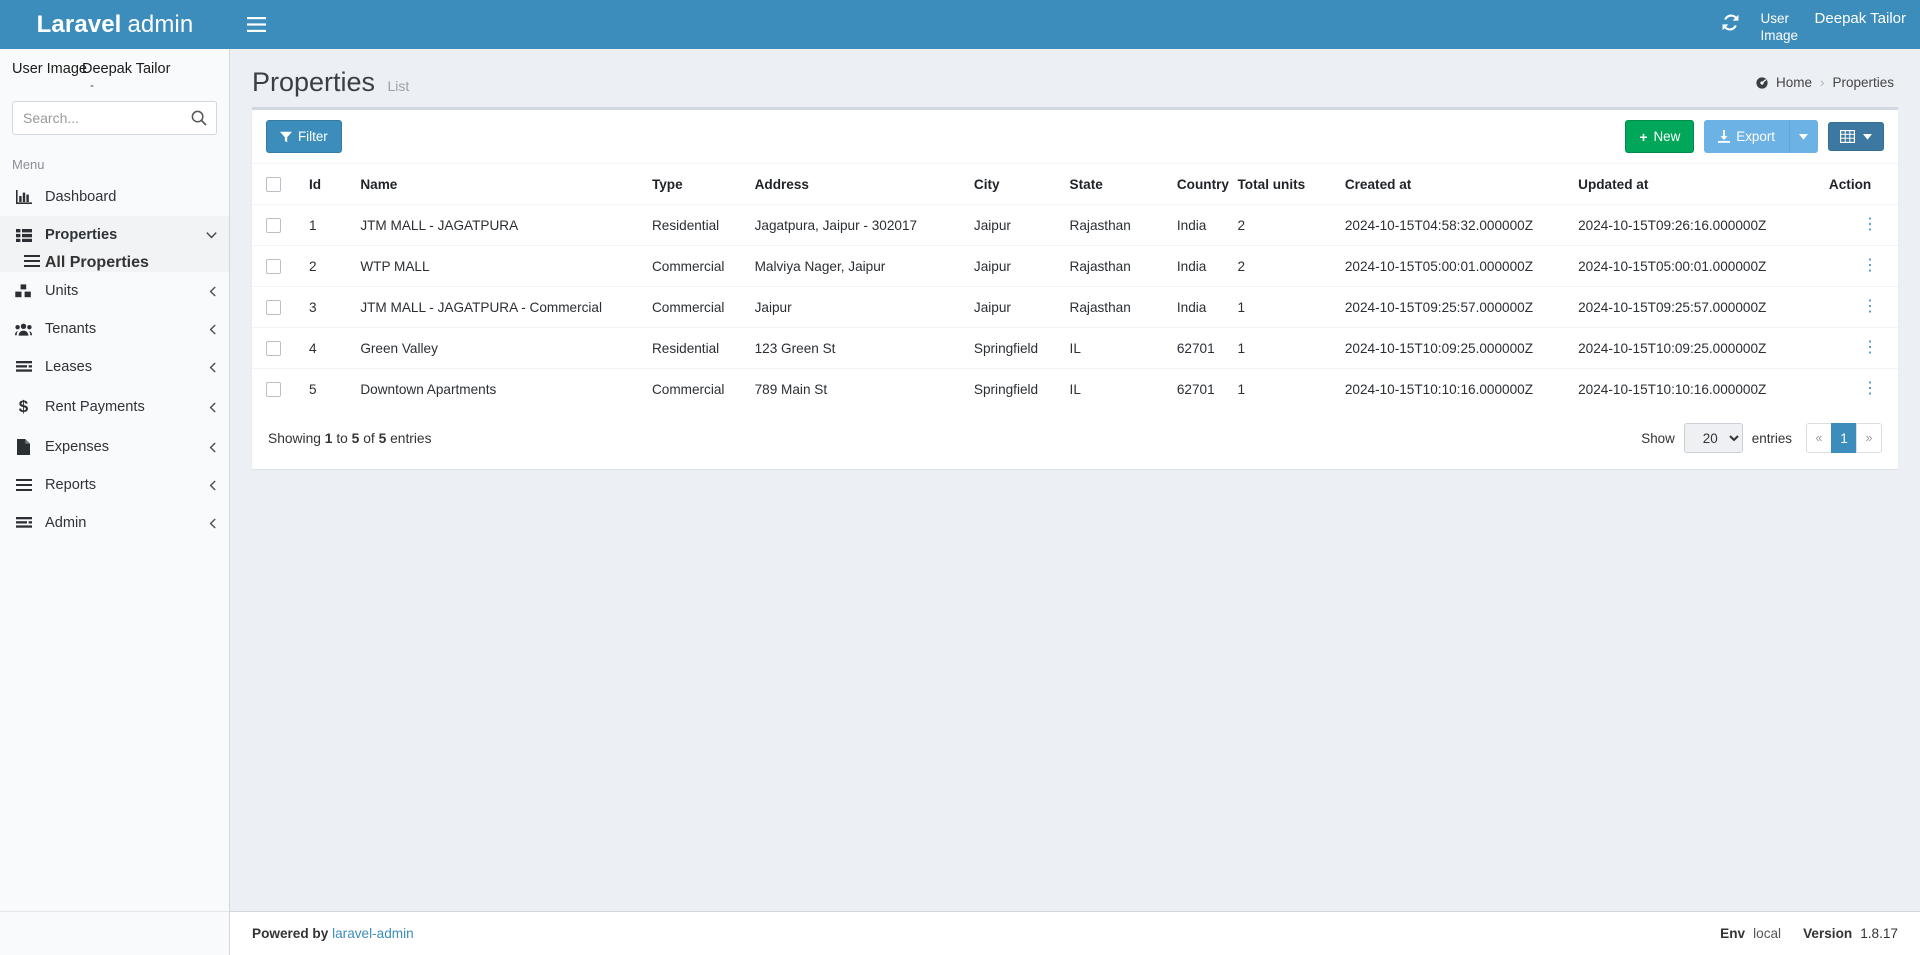 The image size is (1920, 955). I want to click on funnel-icon, so click(286, 137).